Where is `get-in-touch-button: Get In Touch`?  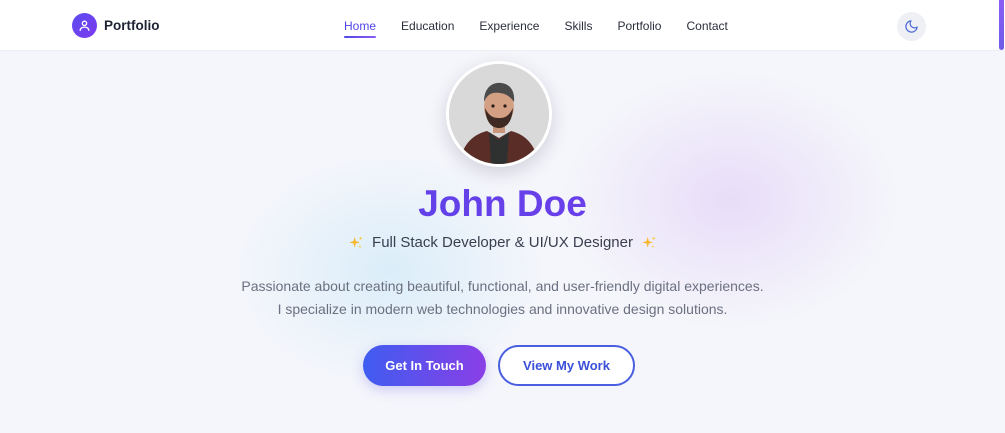 get-in-touch-button: Get In Touch is located at coordinates (424, 365).